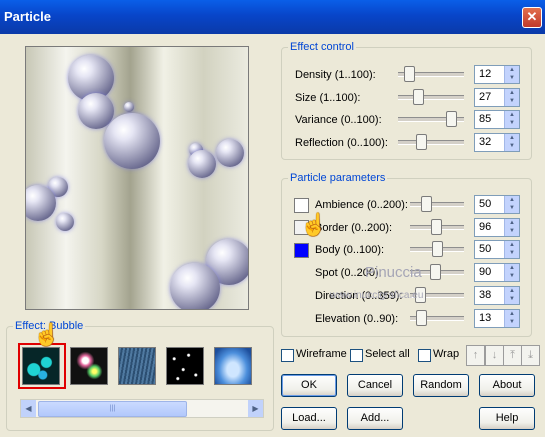 The image size is (545, 437). What do you see at coordinates (497, 204) in the screenshot?
I see `ambience-spinbox: 50 ▲ ▼` at bounding box center [497, 204].